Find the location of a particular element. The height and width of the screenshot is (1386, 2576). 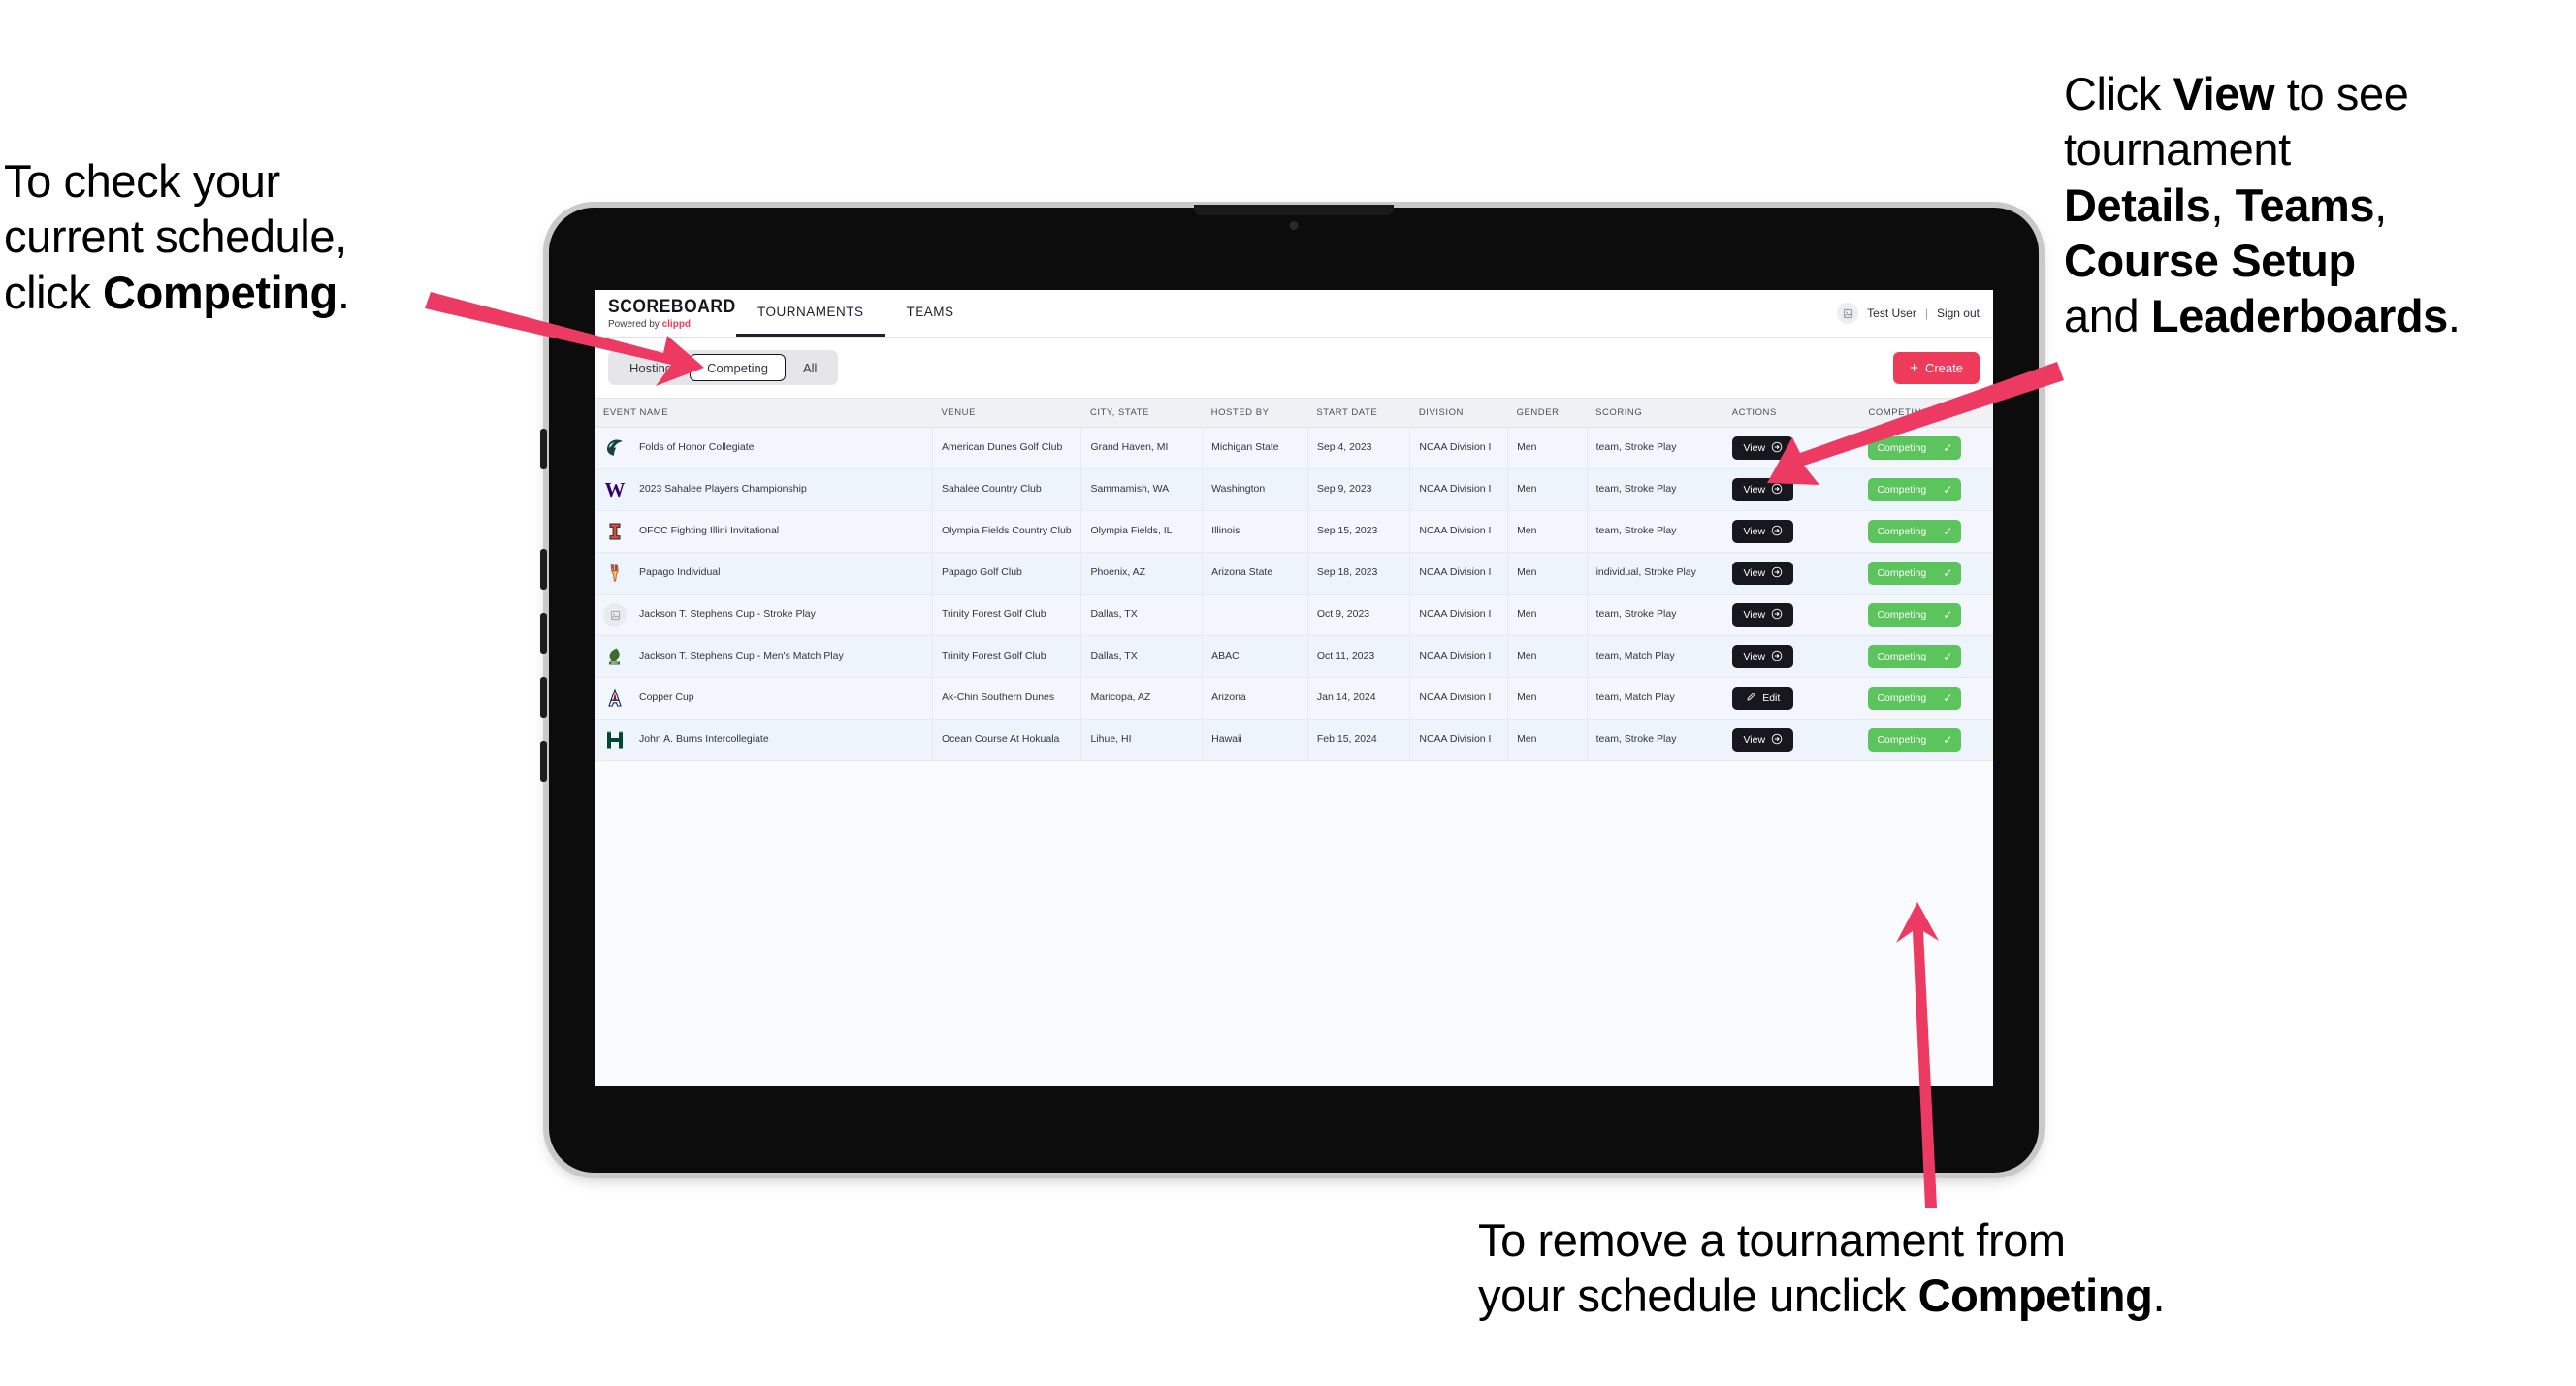

cell-venue: Trinity Forest Golf Club is located at coordinates (1007, 656).